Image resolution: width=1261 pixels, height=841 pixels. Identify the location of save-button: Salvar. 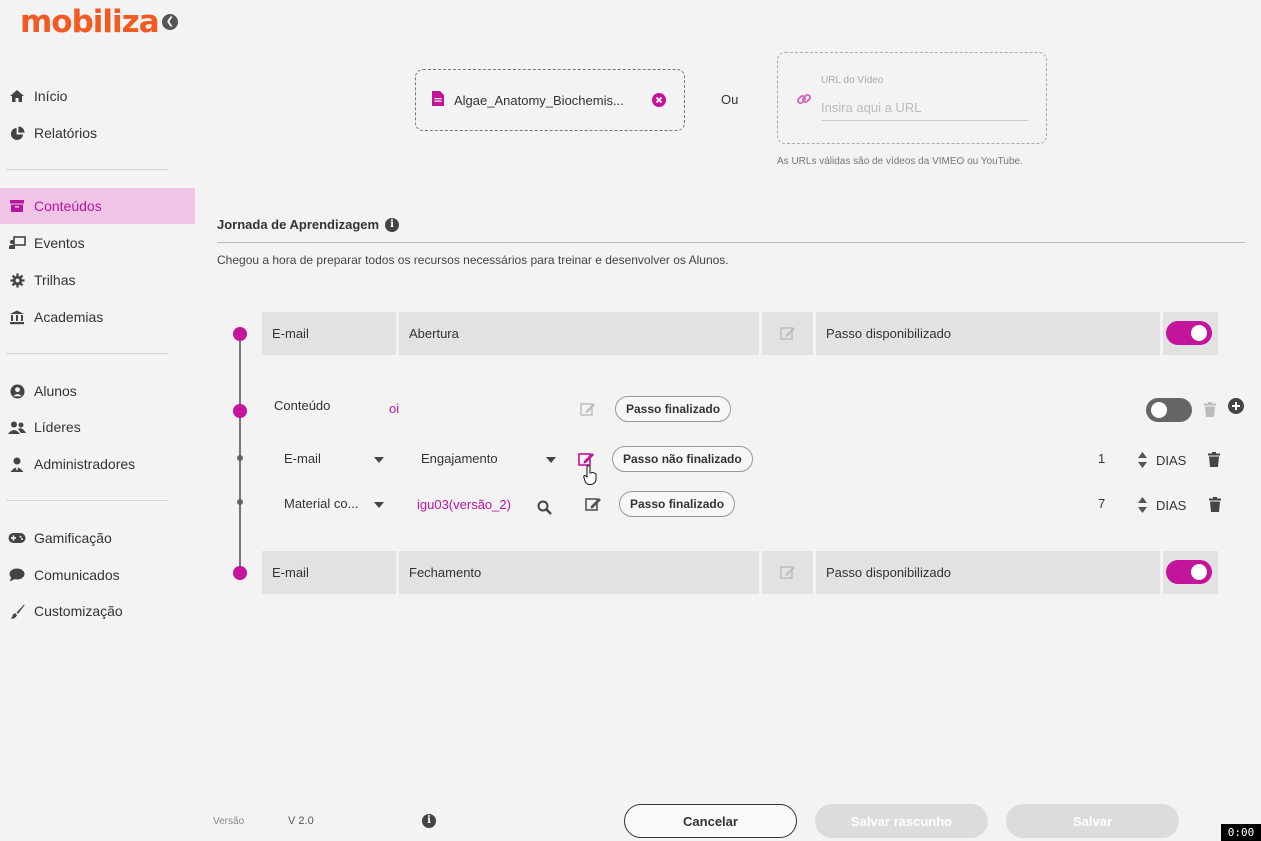
(1092, 821).